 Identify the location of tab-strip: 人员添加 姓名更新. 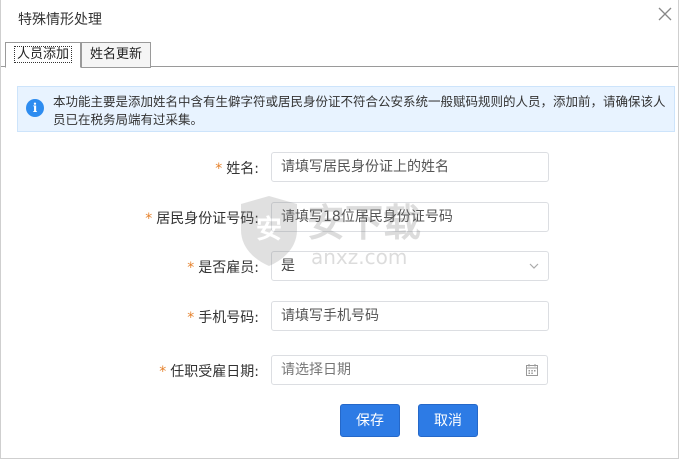
(339, 53).